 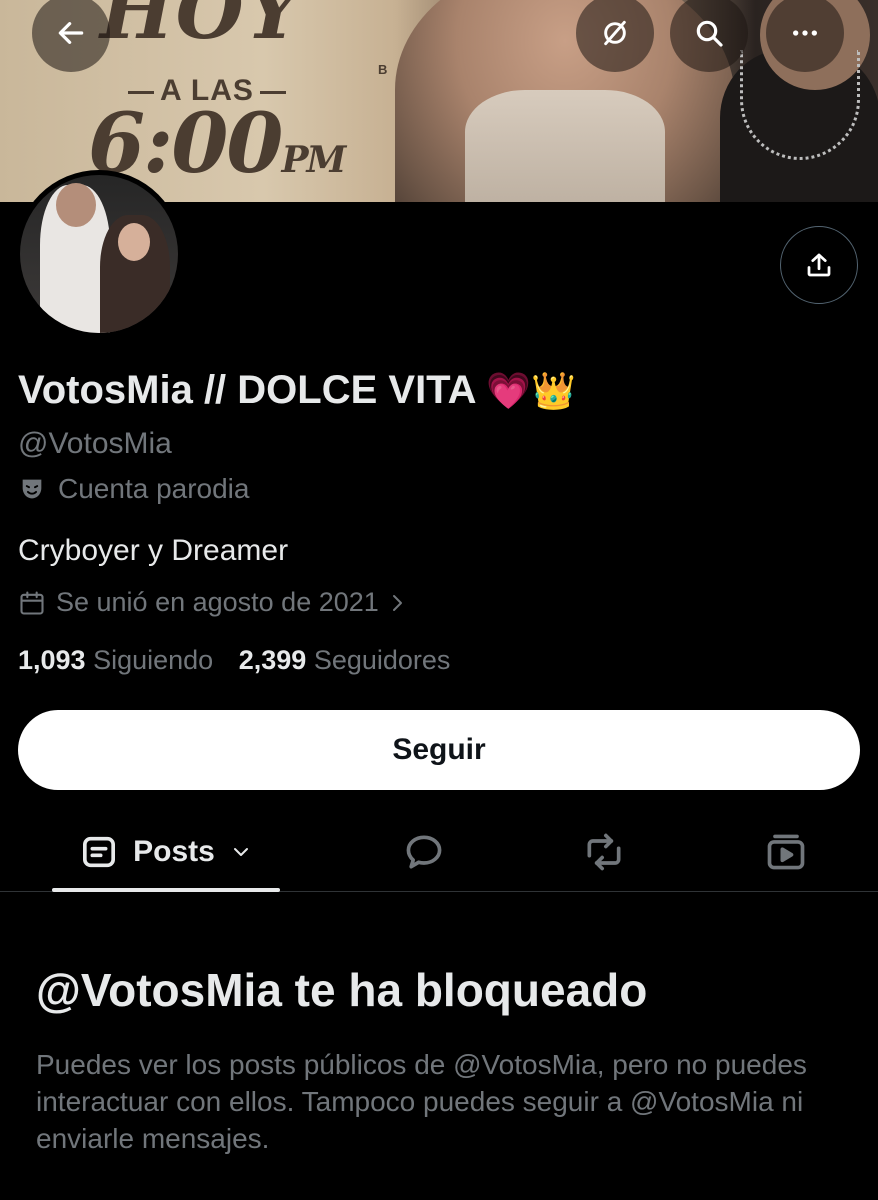 What do you see at coordinates (32, 602) in the screenshot?
I see `calendar-icon` at bounding box center [32, 602].